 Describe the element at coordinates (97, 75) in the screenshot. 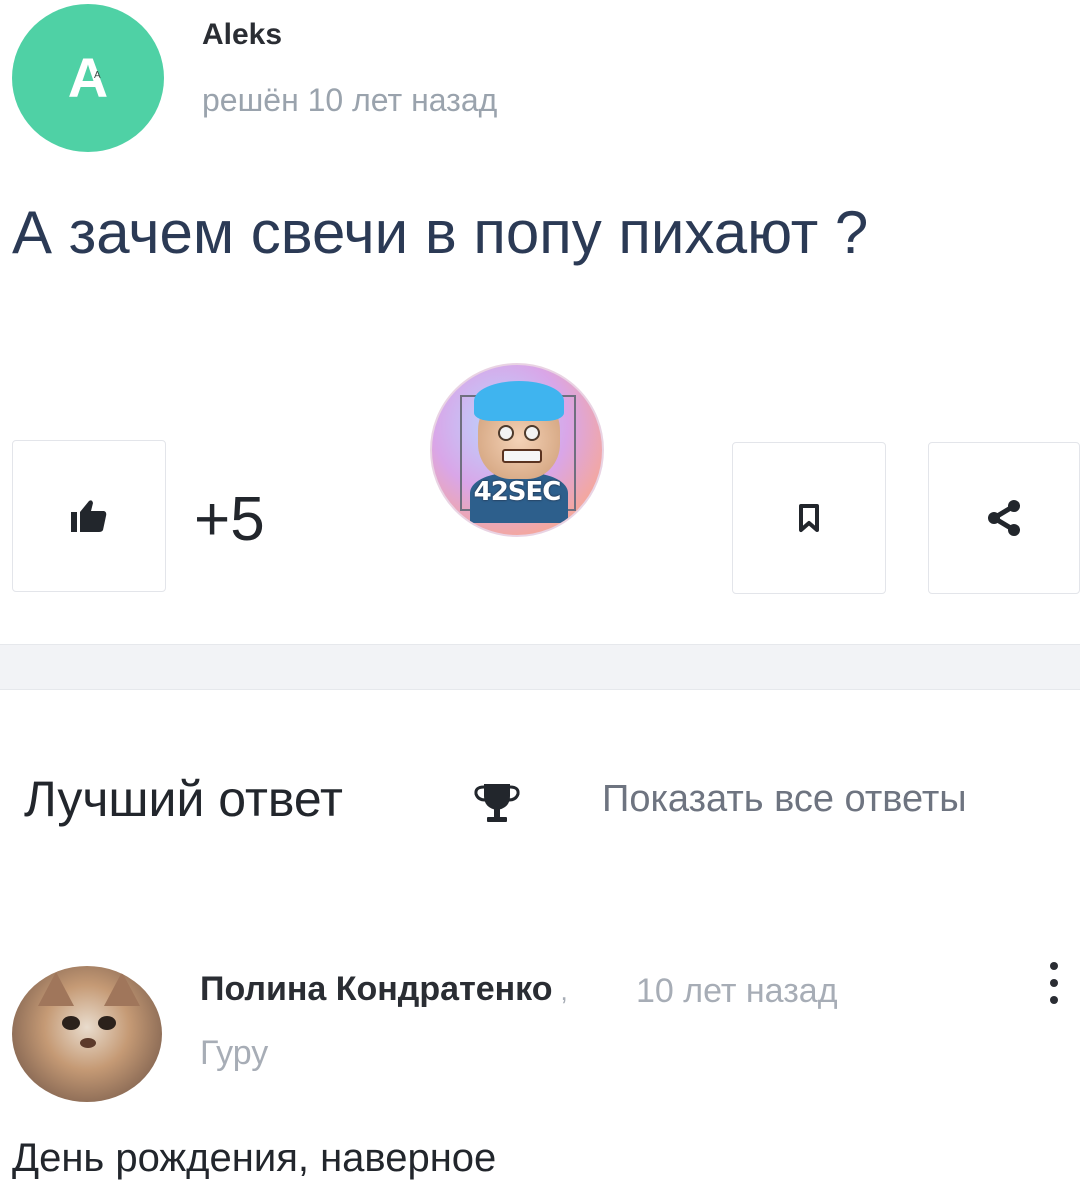

I see `avatar-small-letter: A` at that location.